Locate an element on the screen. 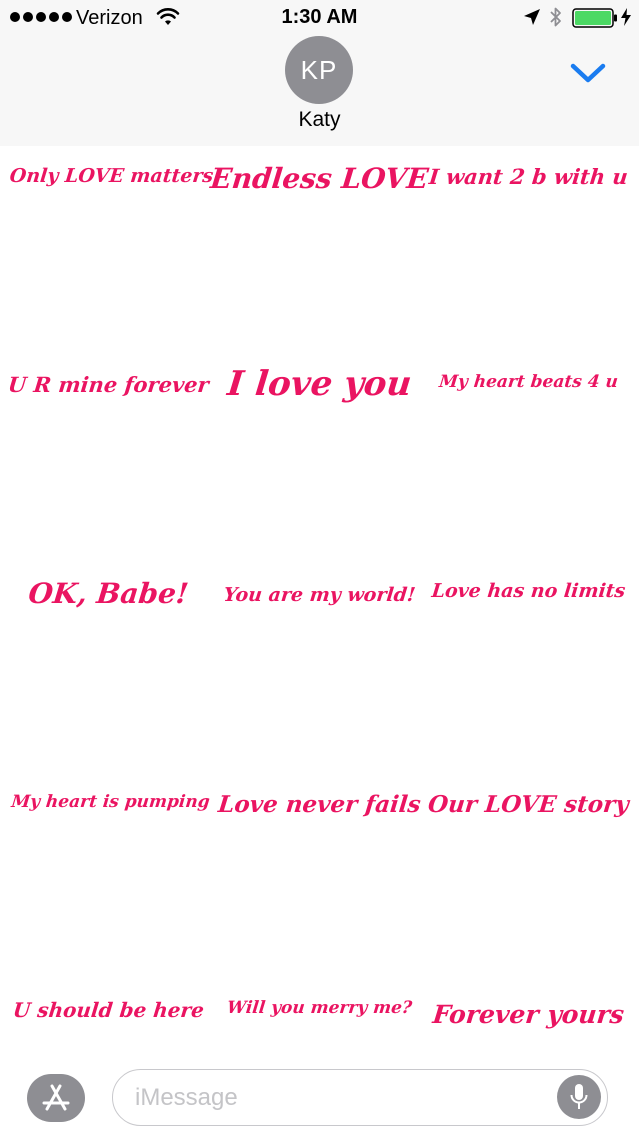  microphone-icon is located at coordinates (579, 1096).